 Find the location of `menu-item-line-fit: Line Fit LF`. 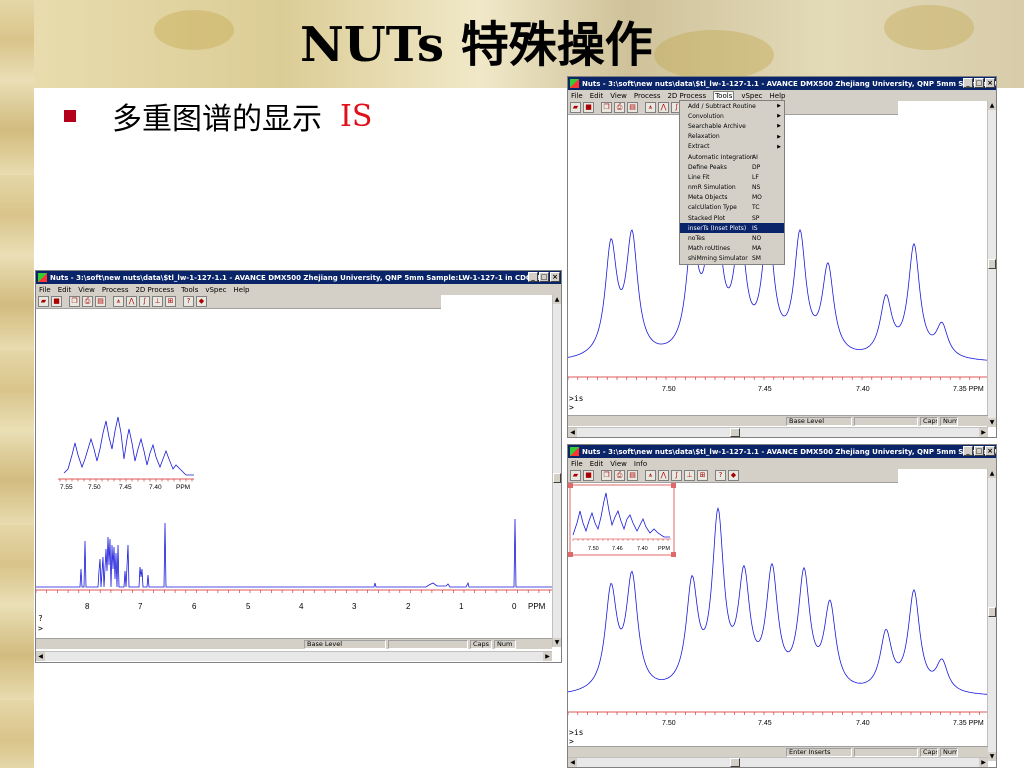

menu-item-line-fit: Line Fit LF is located at coordinates (732, 177).